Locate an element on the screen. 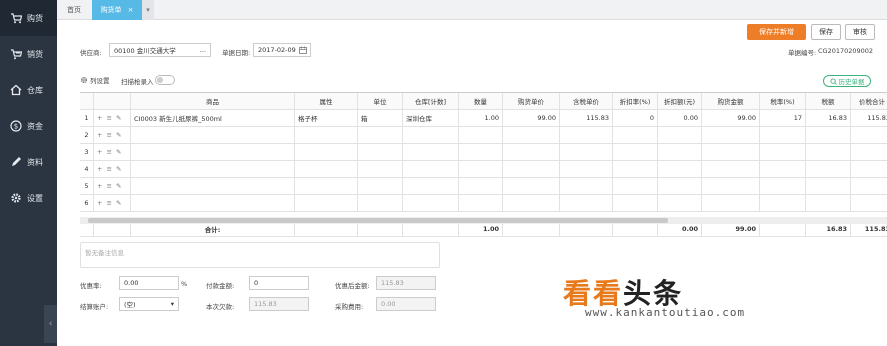  table-row: 3 + ≡ ✎ is located at coordinates (483, 152).